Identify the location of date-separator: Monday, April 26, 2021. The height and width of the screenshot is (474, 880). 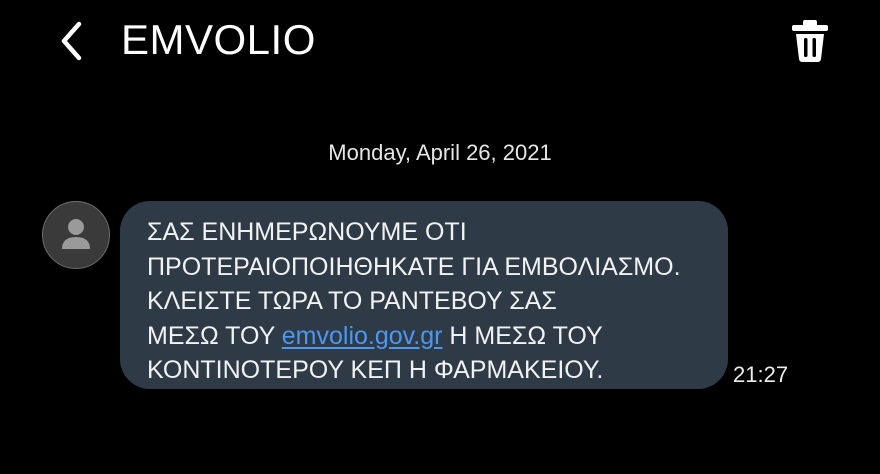
(440, 152).